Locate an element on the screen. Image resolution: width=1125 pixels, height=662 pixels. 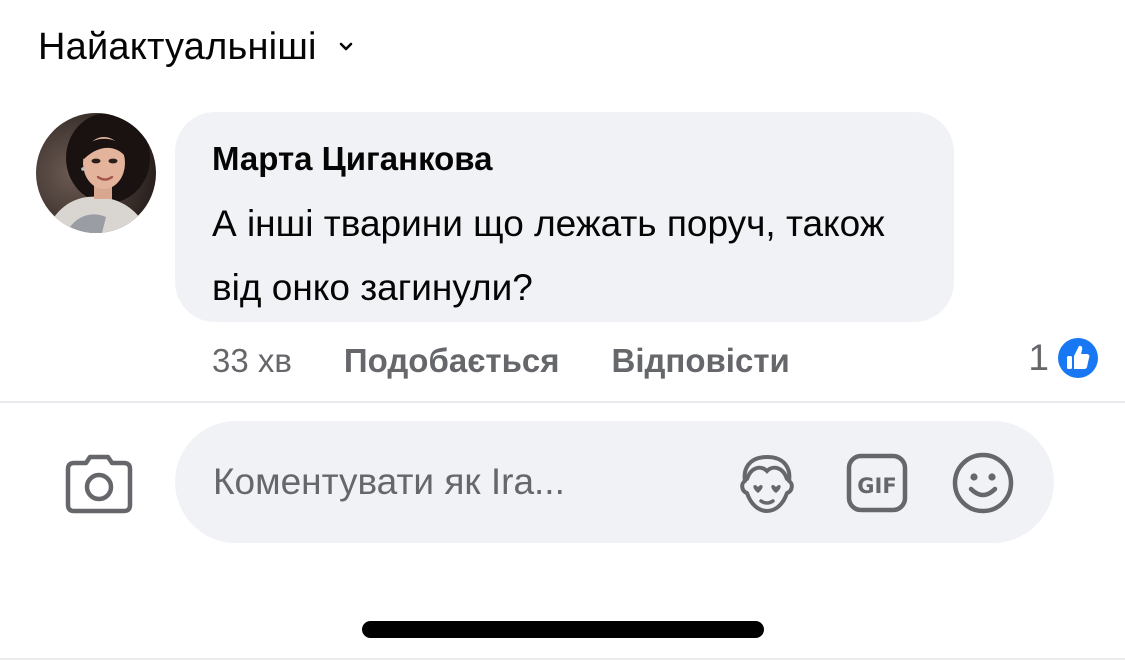
avatar-sticker-icon is located at coordinates (767, 483).